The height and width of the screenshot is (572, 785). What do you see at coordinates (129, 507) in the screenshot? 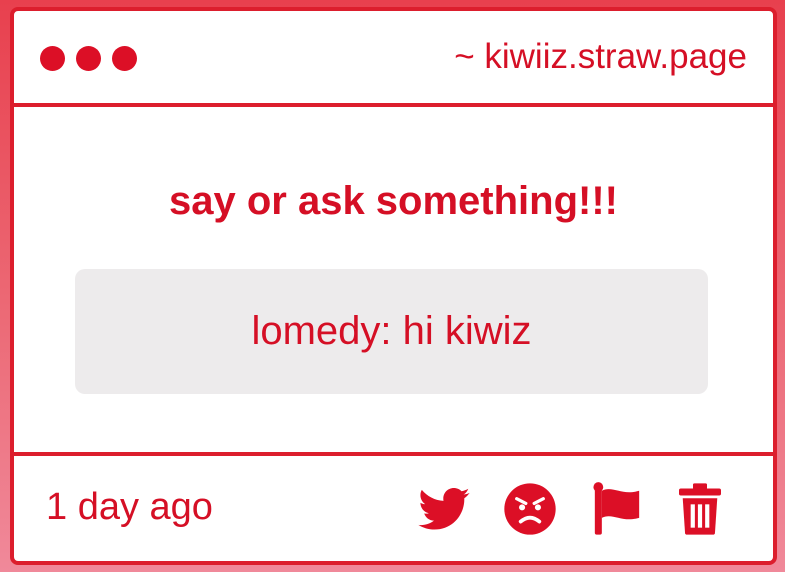
I see `timestamp: 1 day ago` at bounding box center [129, 507].